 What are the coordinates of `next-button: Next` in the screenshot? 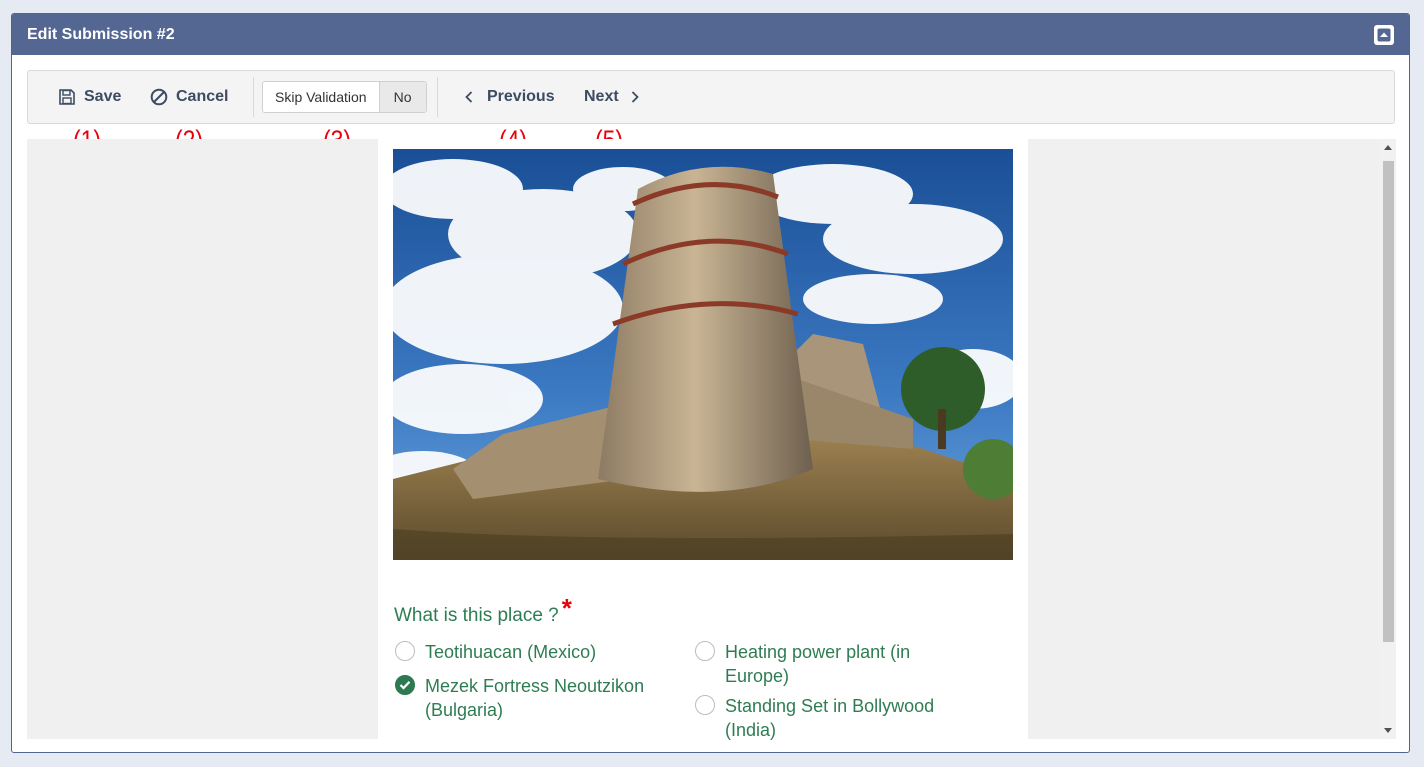 It's located at (611, 97).